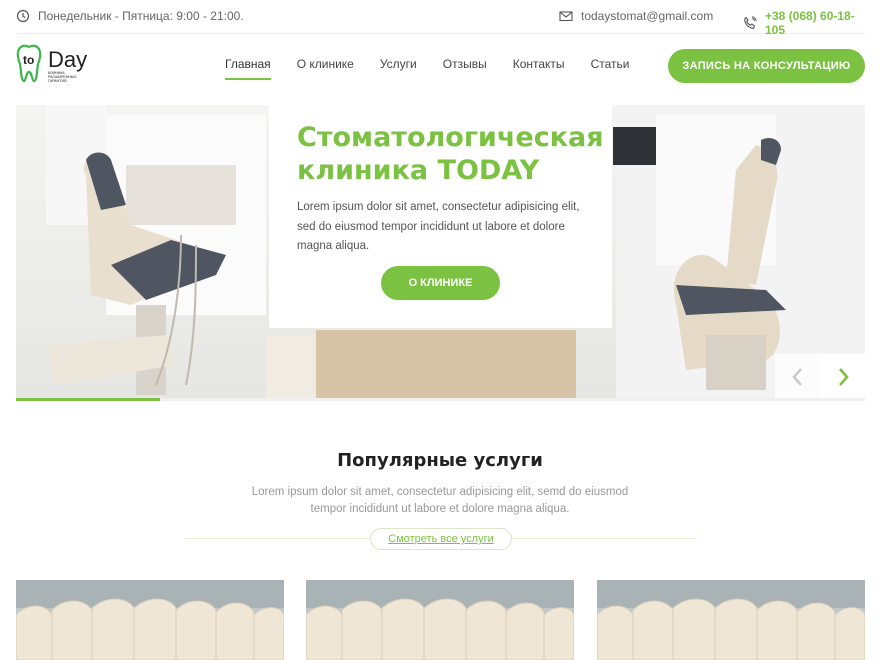 This screenshot has width=880, height=660. What do you see at coordinates (566, 16) in the screenshot?
I see `mail-icon` at bounding box center [566, 16].